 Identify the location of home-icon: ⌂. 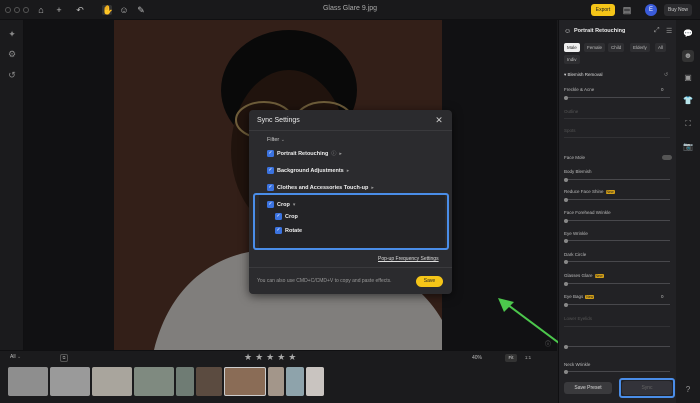
(41, 10).